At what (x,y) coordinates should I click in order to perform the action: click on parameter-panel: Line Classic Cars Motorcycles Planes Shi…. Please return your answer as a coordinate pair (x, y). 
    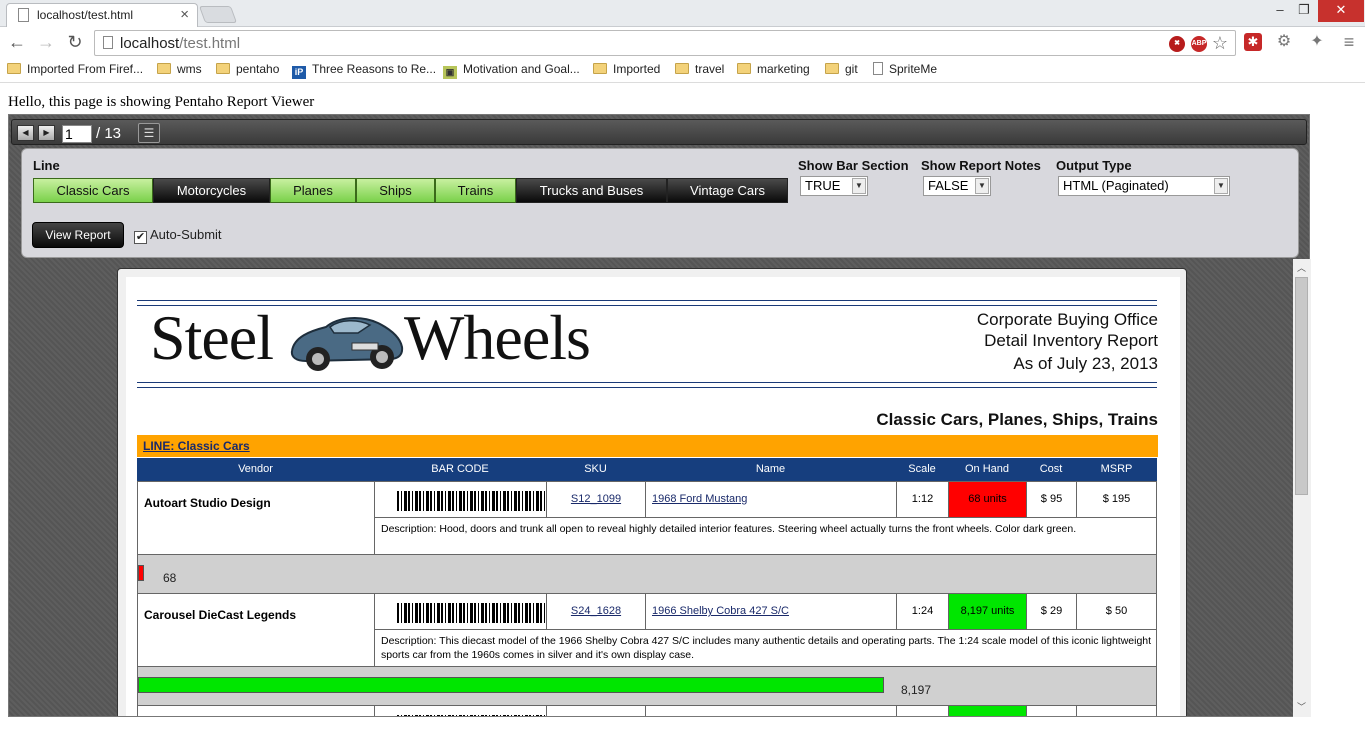
    Looking at the image, I should click on (660, 203).